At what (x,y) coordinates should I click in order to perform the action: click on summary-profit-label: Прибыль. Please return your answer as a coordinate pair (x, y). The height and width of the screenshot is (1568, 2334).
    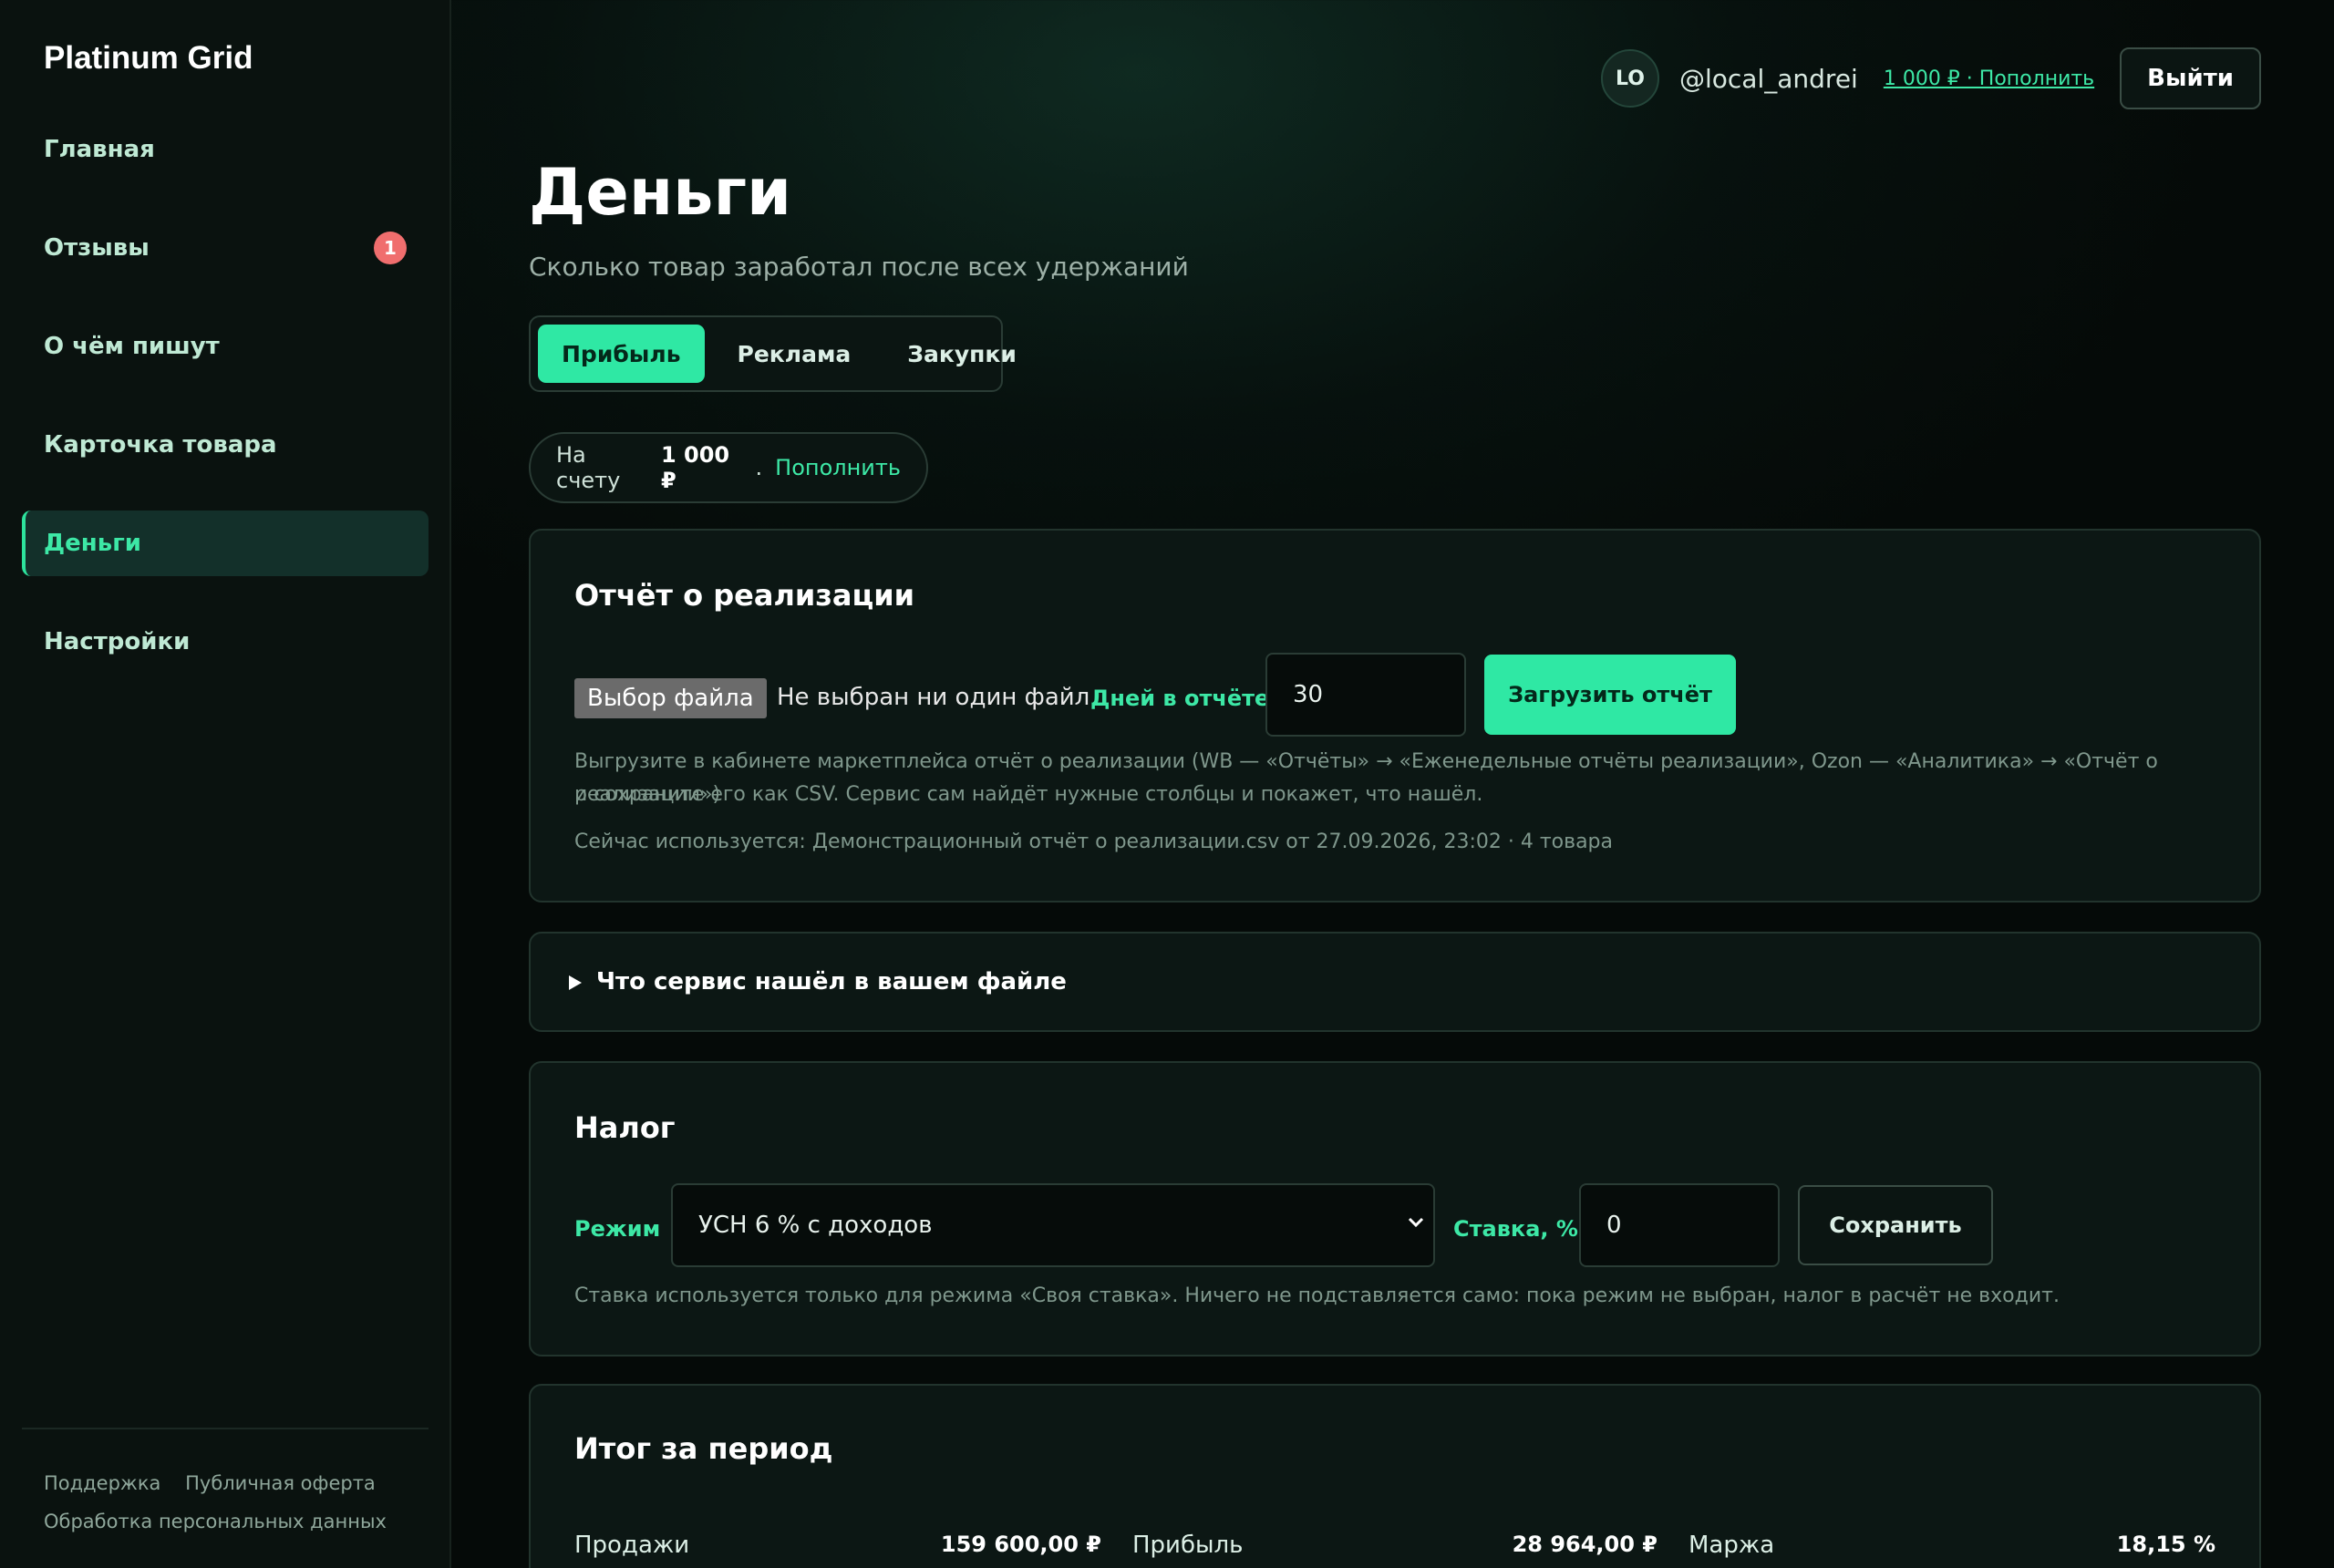
    Looking at the image, I should click on (1188, 1545).